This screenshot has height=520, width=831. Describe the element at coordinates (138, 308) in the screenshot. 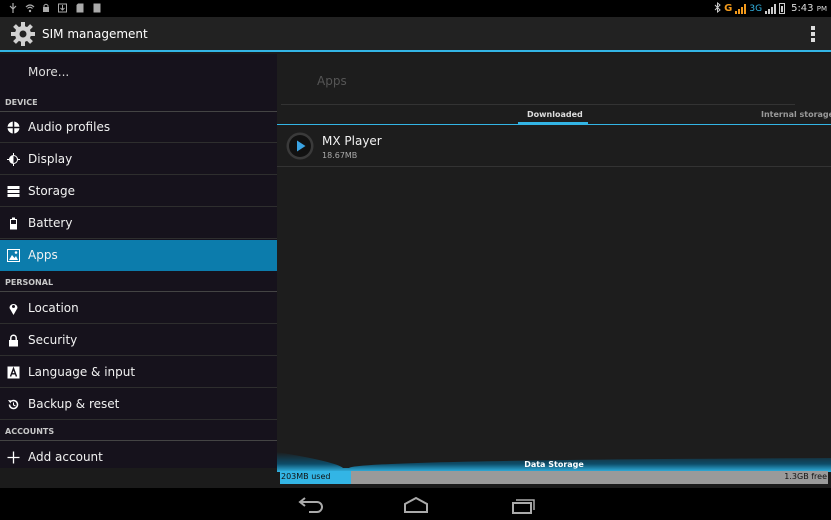

I see `settings-item-location: Location` at that location.